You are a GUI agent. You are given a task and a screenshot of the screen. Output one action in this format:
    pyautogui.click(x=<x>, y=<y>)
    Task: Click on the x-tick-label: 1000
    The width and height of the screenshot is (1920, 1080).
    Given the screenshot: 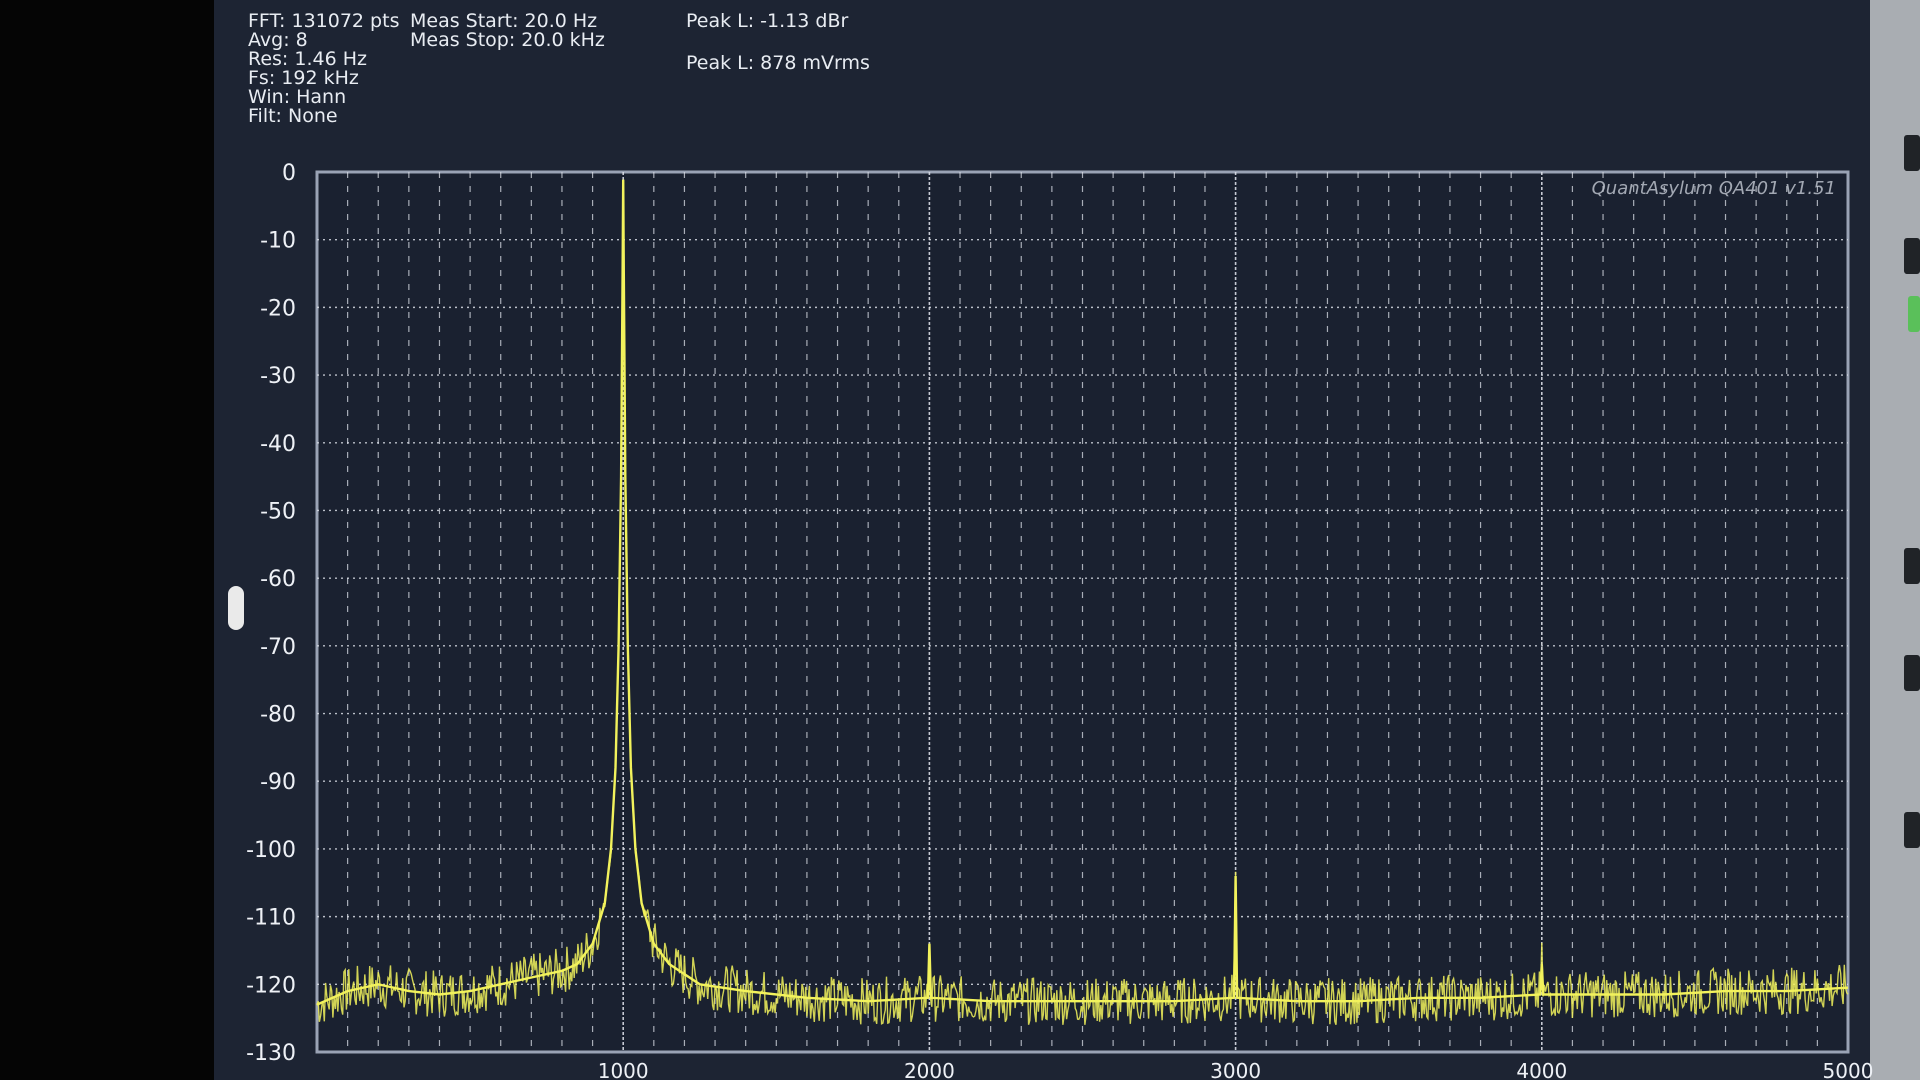 What is the action you would take?
    pyautogui.click(x=623, y=1069)
    